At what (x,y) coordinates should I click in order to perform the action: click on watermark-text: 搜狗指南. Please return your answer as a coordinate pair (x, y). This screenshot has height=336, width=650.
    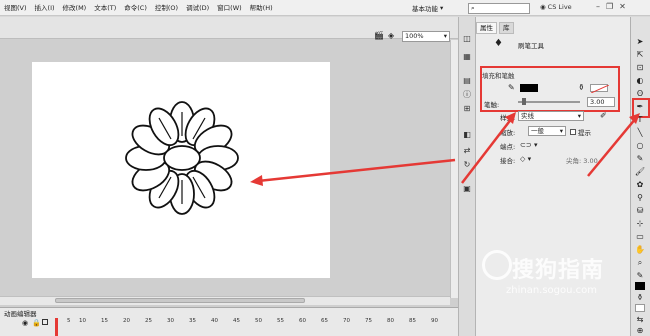
    Looking at the image, I should click on (558, 270).